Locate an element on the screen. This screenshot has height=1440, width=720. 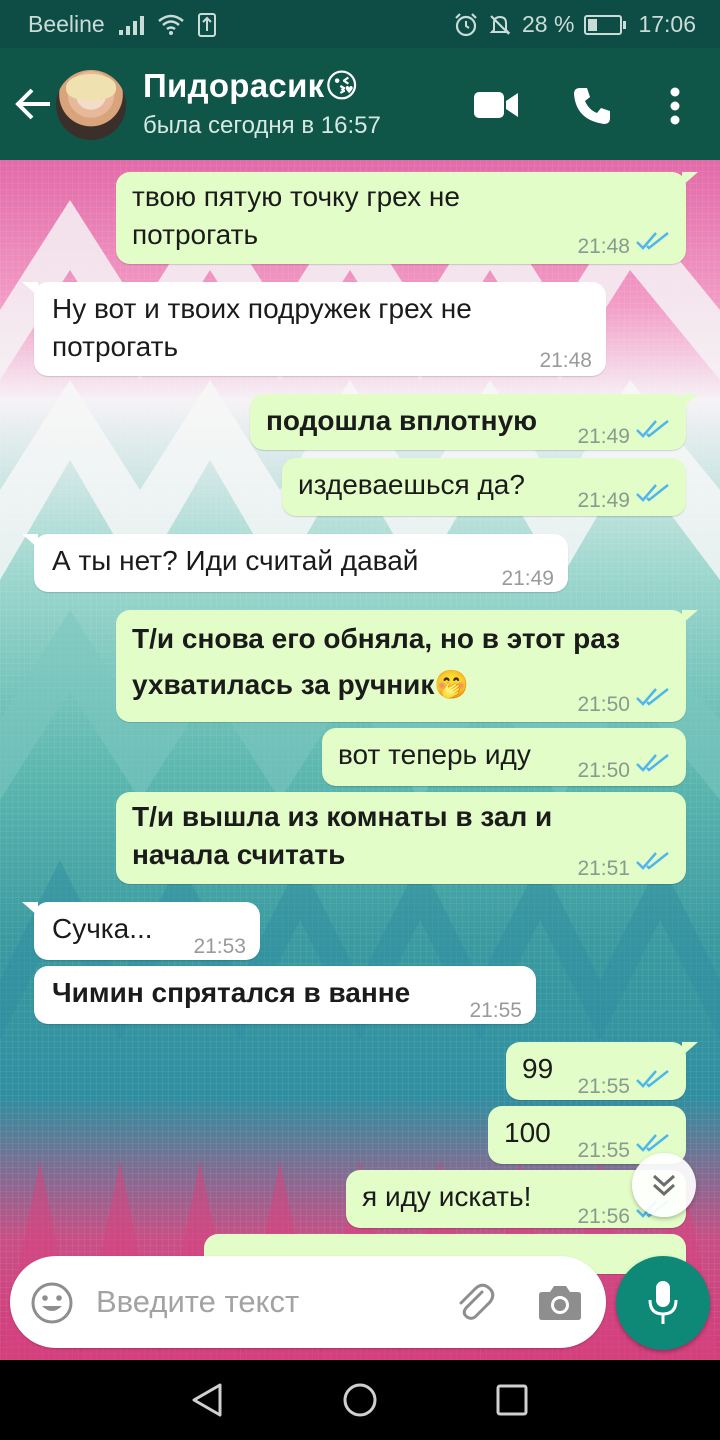
message-text: подошла вплотную is located at coordinates (402, 420).